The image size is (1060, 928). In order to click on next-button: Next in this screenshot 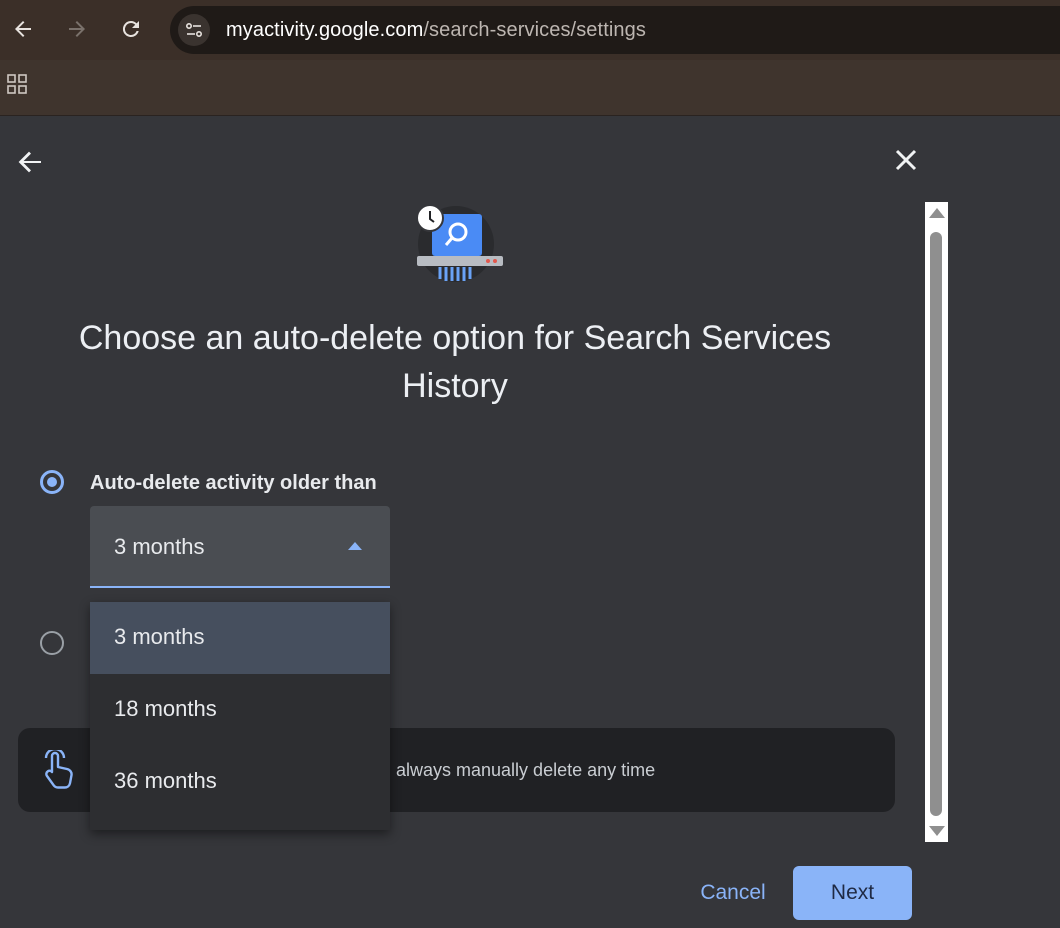, I will do `click(852, 893)`.